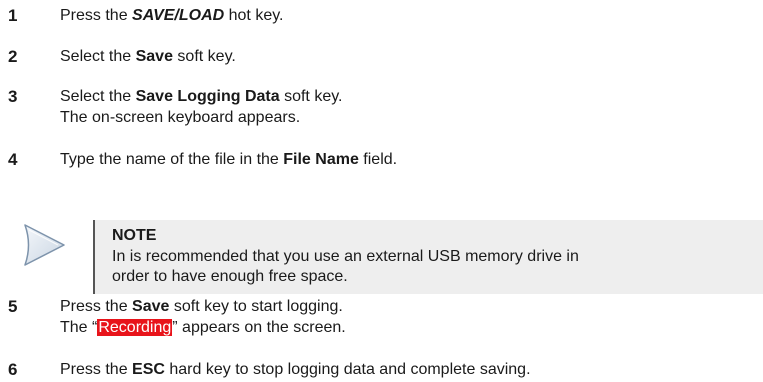  I want to click on step-text: Press the SAVE/LOAD hot key., so click(172, 15).